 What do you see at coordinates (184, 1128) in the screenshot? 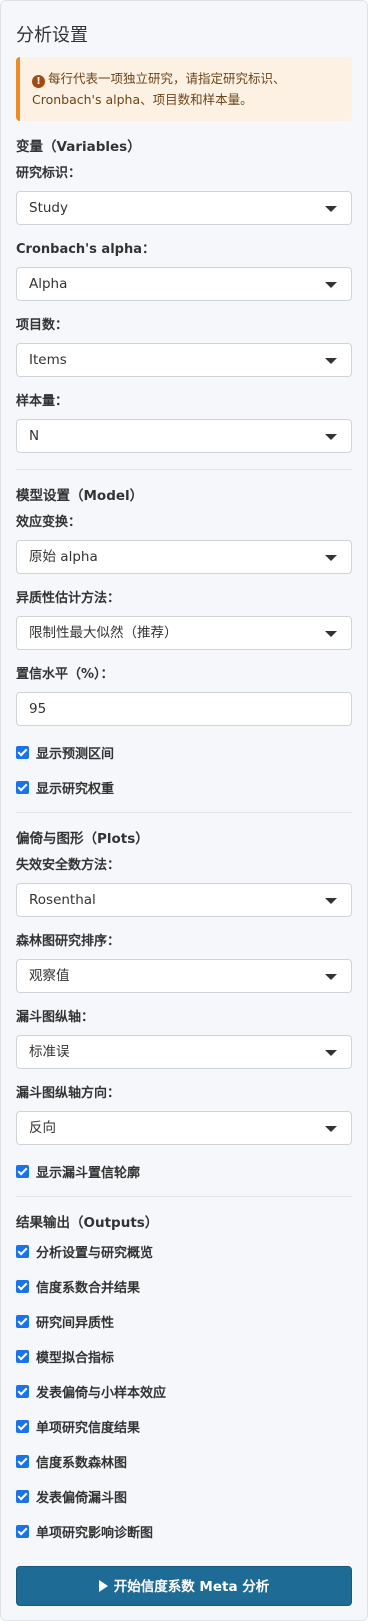
I see `funnel-direction-select: 反向` at bounding box center [184, 1128].